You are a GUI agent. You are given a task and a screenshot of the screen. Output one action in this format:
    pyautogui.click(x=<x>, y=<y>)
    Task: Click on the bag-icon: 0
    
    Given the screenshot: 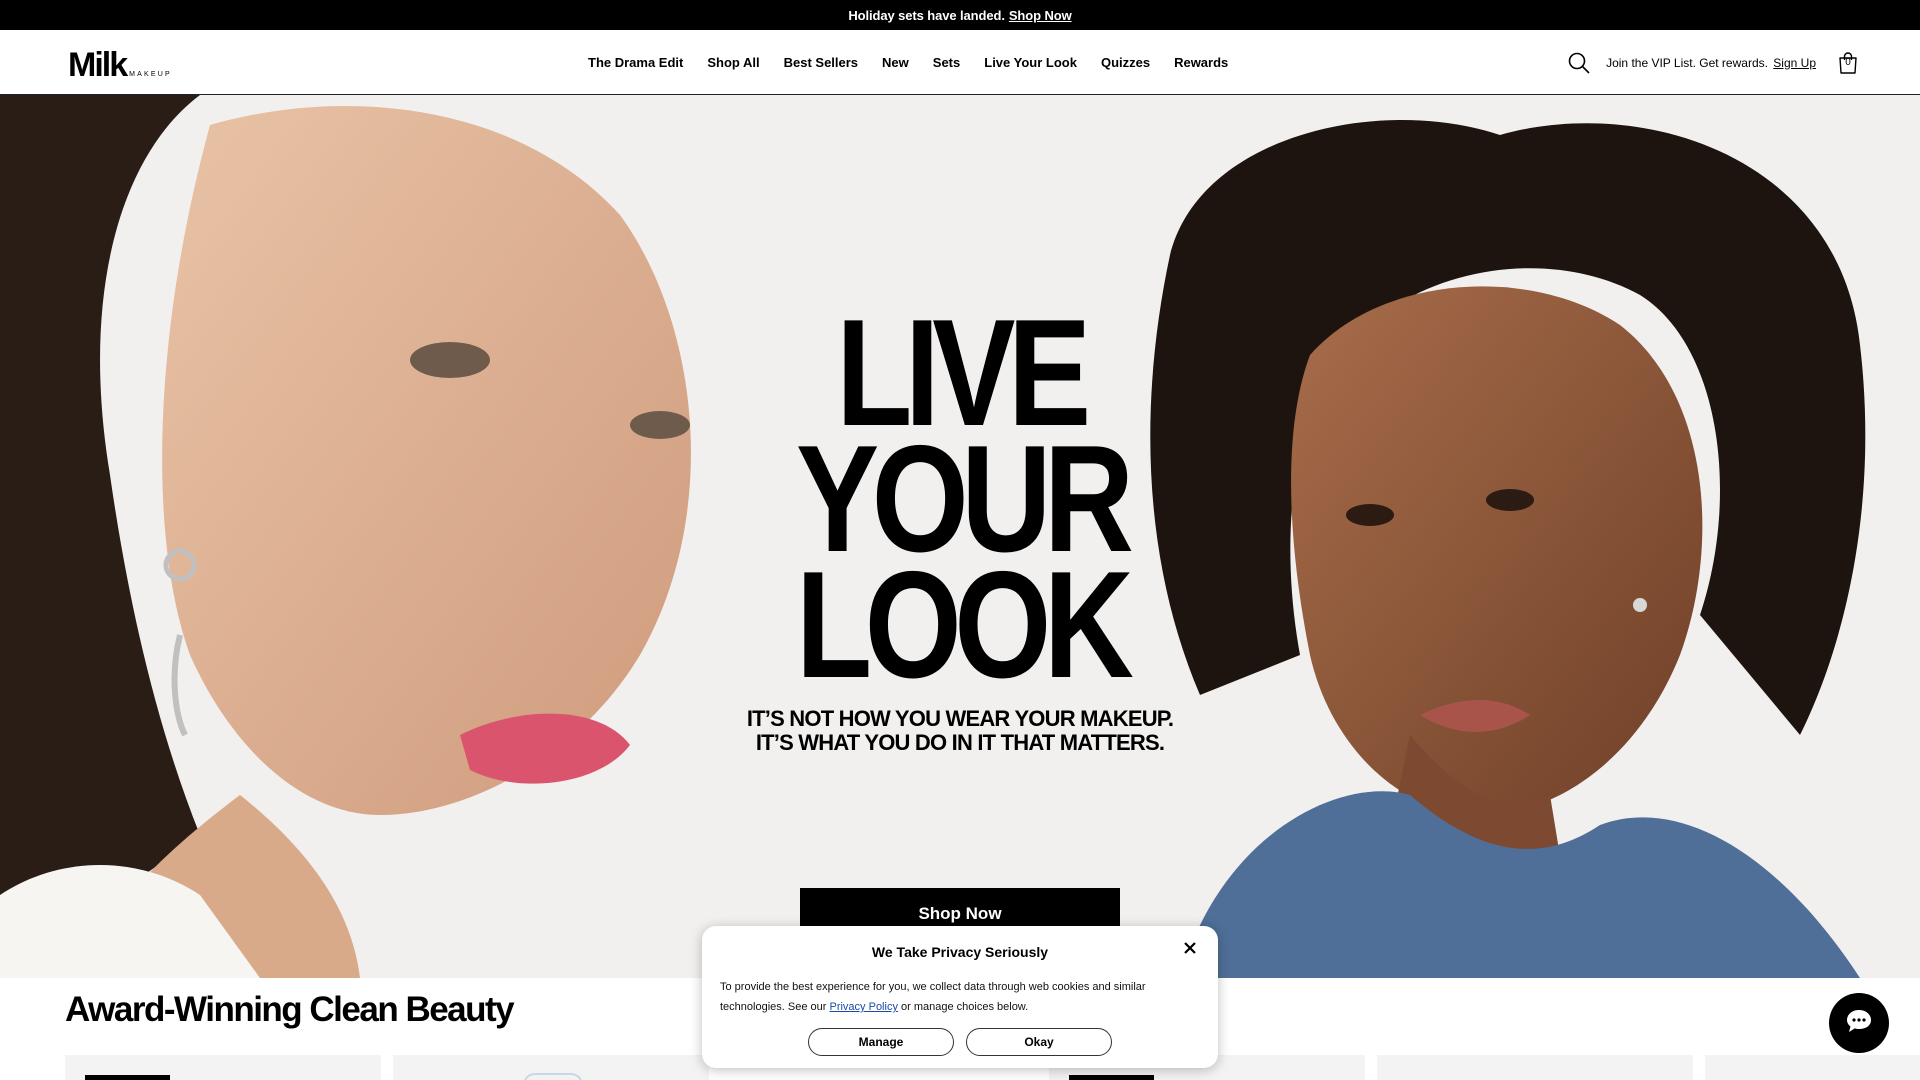 What is the action you would take?
    pyautogui.click(x=1848, y=63)
    